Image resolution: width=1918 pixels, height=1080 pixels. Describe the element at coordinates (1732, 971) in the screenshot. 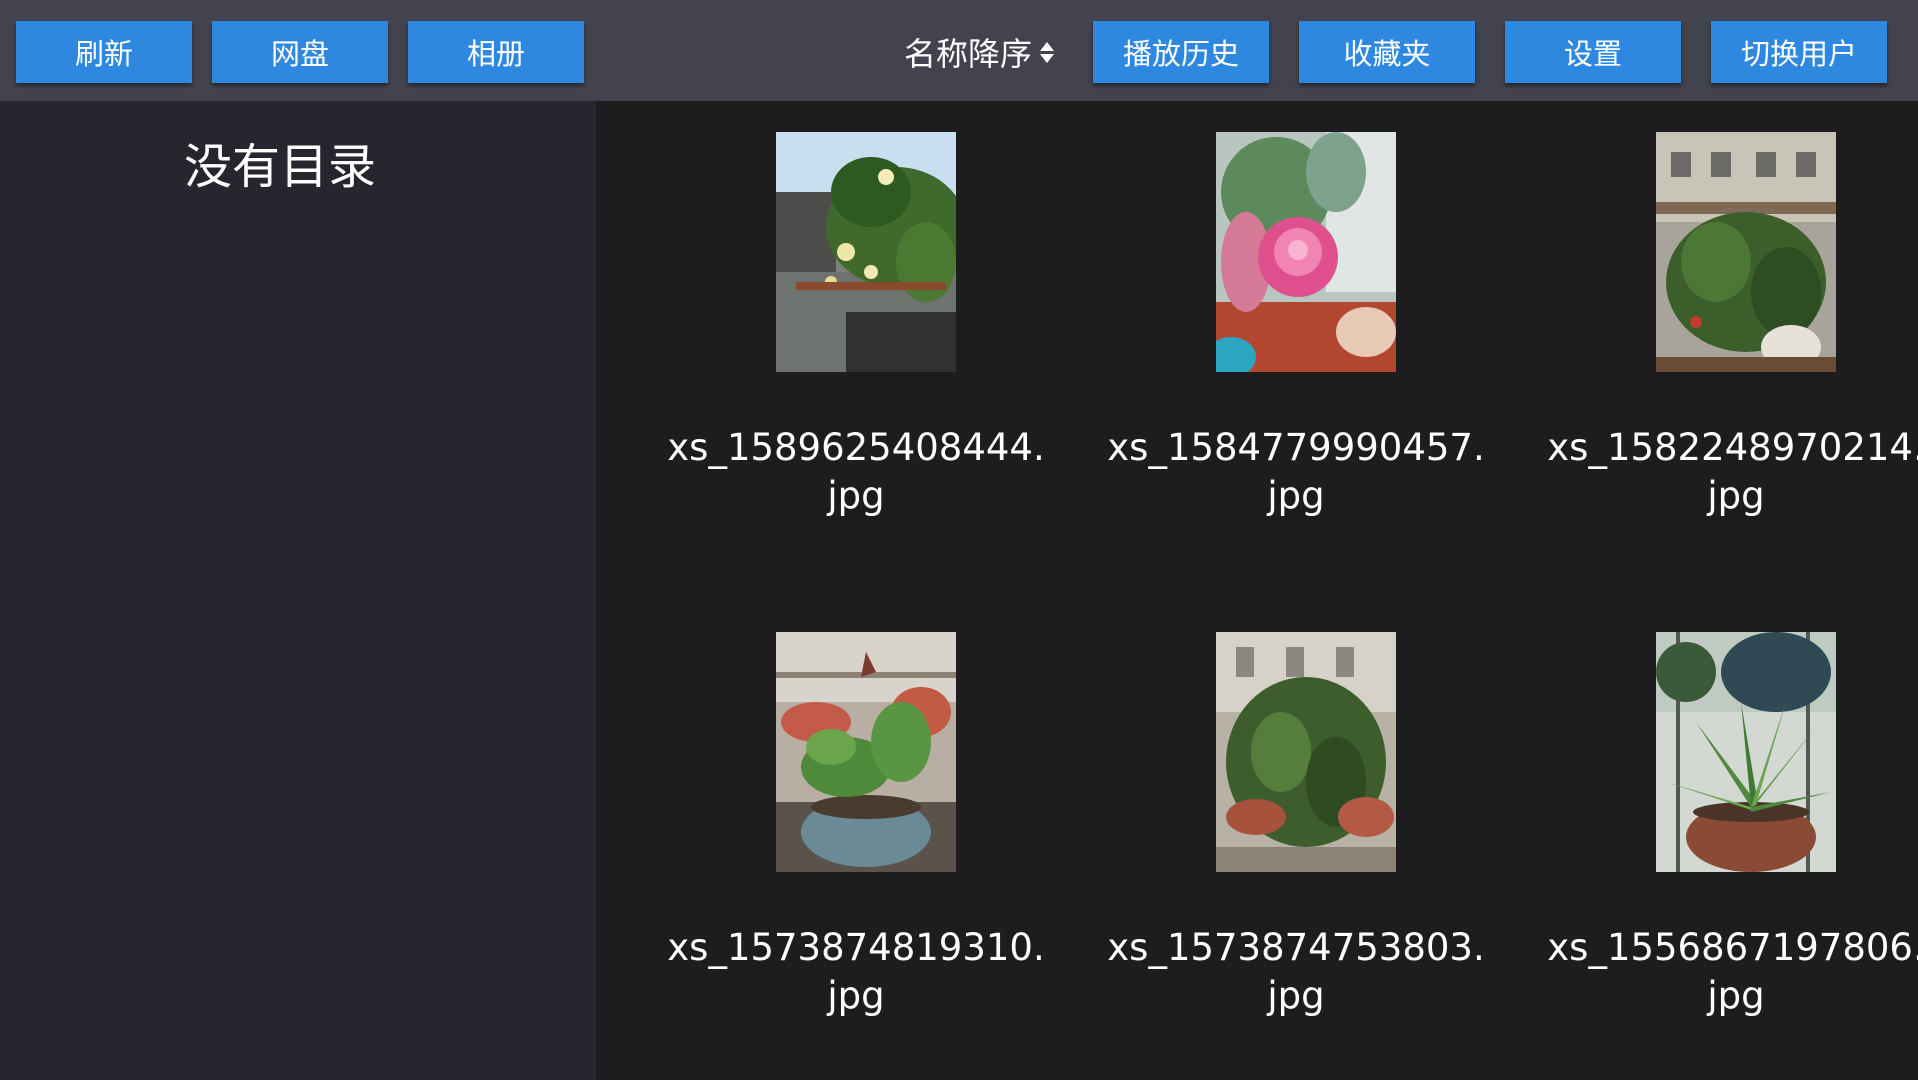

I see `file-name: xs_1556867197806. jpg` at that location.